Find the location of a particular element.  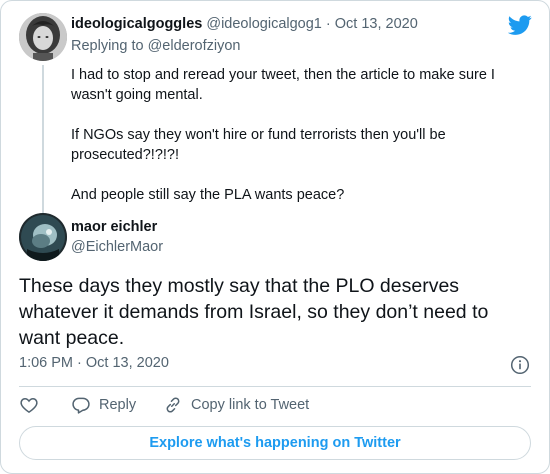

parent-author-handle: @ideologicalgog1 is located at coordinates (264, 24).